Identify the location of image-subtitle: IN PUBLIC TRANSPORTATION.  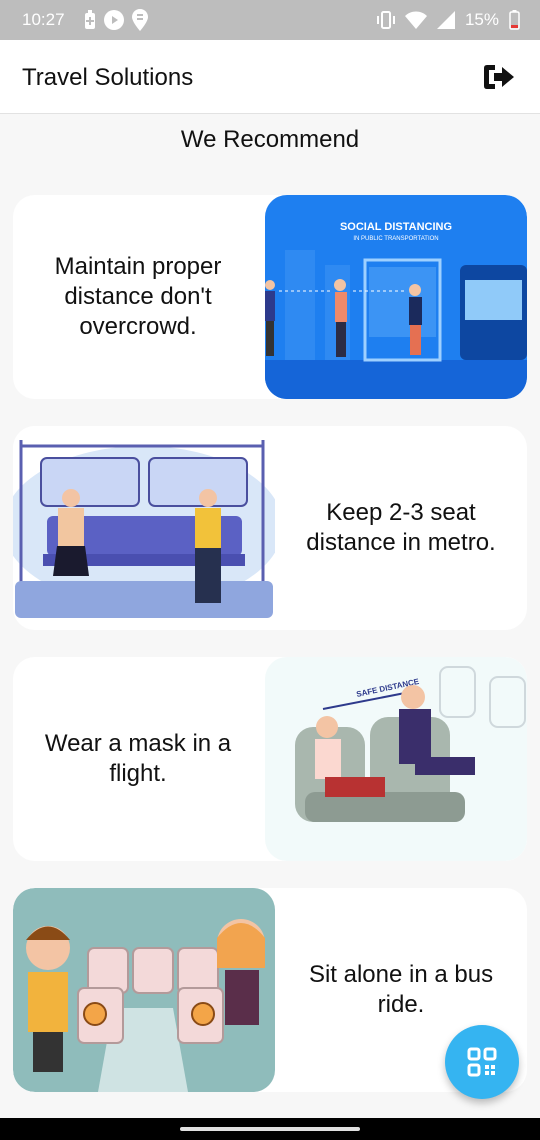
(395, 239).